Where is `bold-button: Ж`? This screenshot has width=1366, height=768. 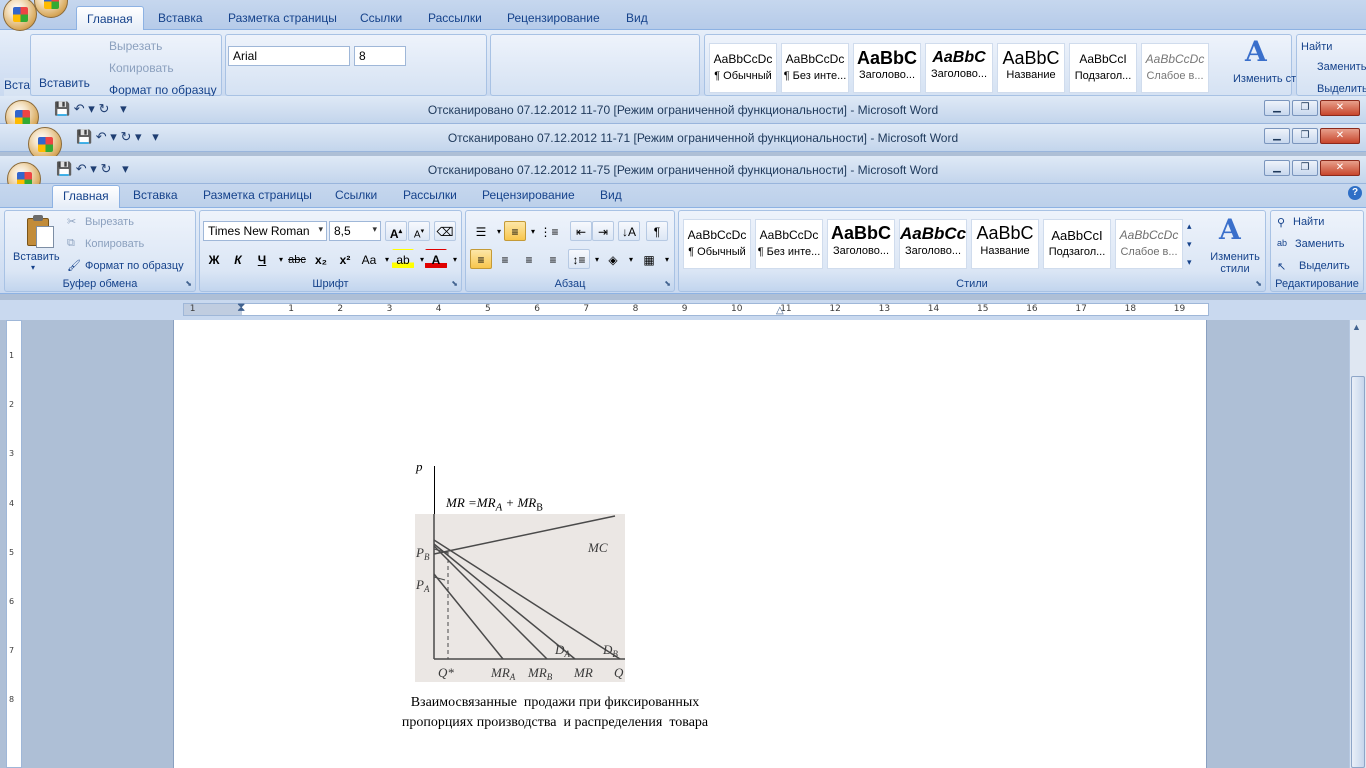 bold-button: Ж is located at coordinates (214, 259).